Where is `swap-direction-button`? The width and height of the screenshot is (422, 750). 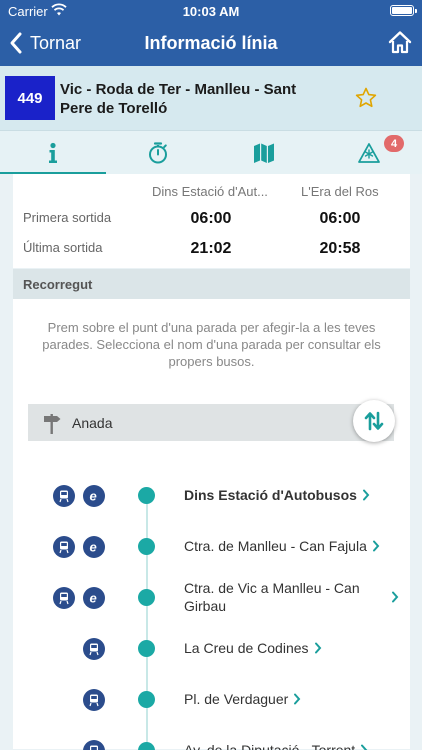
swap-direction-button is located at coordinates (374, 421).